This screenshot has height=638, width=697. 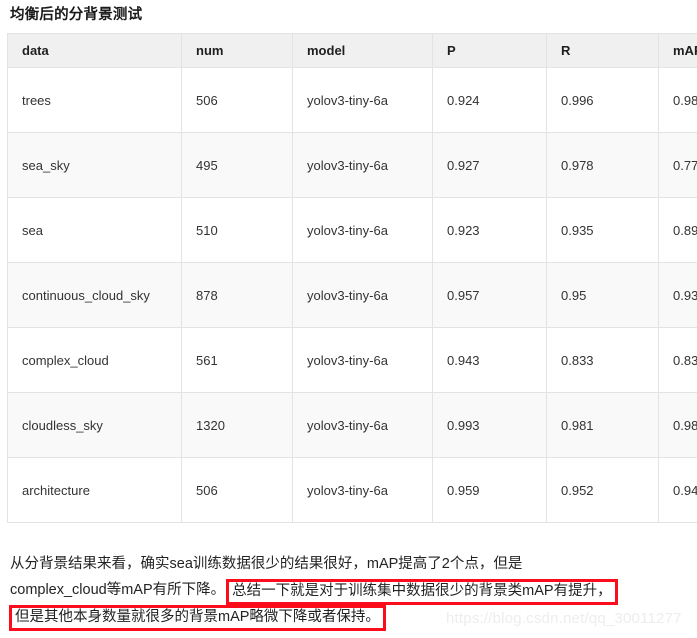 I want to click on cell-num: 495, so click(x=237, y=165).